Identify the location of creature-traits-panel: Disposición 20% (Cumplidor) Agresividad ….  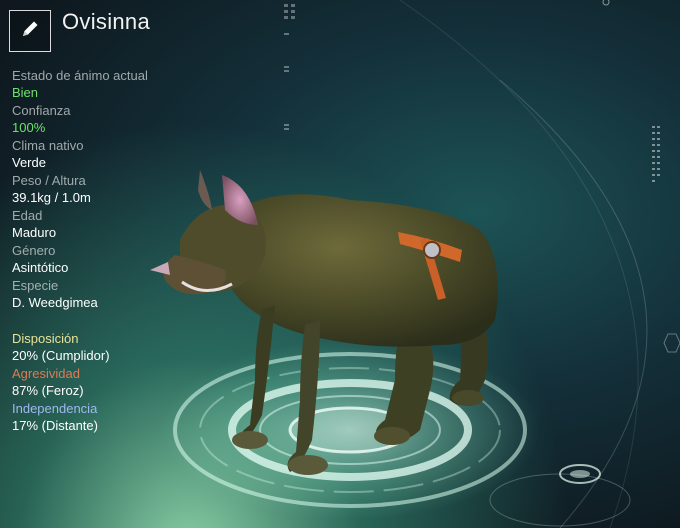
(112, 382).